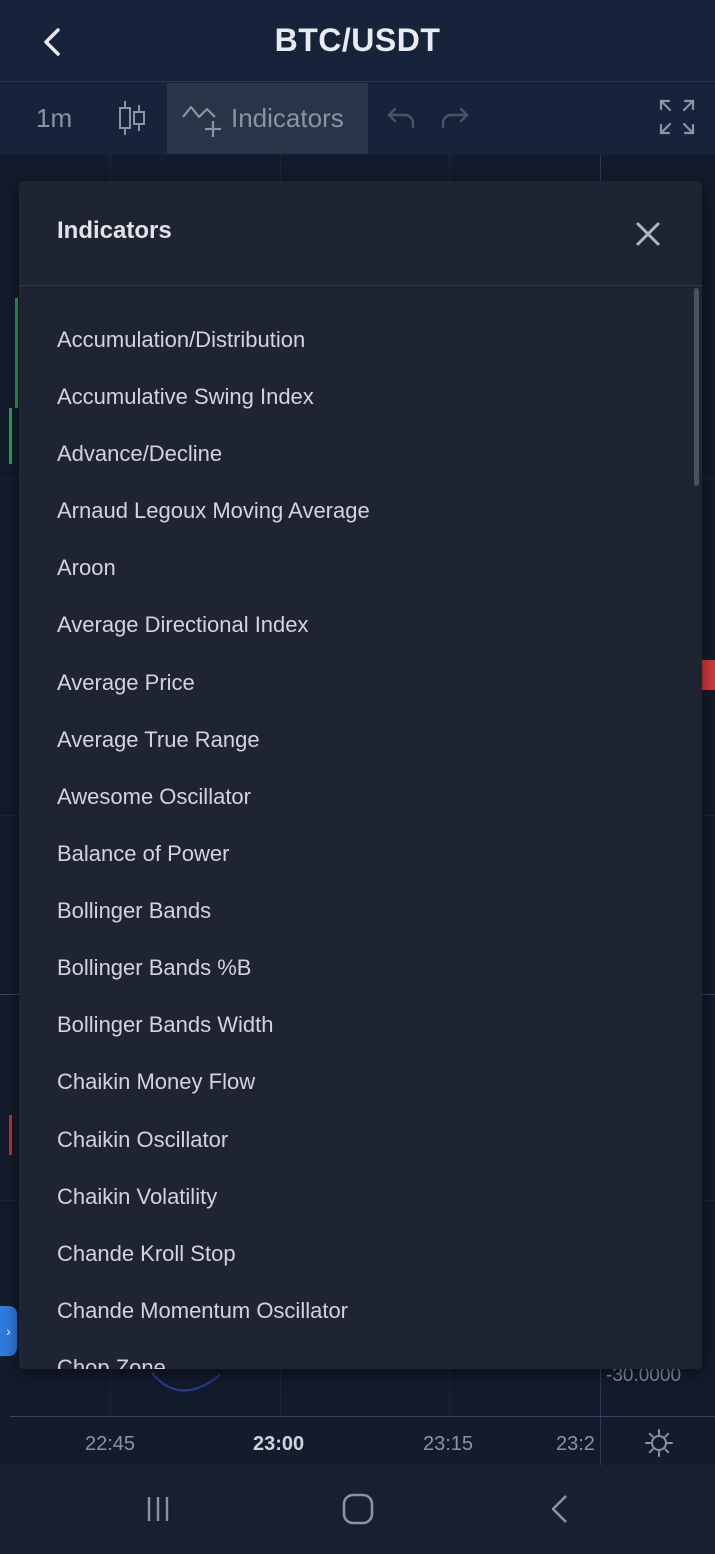 The height and width of the screenshot is (1554, 715). Describe the element at coordinates (154, 968) in the screenshot. I see `indicator-item: Bollinger Bands %B` at that location.